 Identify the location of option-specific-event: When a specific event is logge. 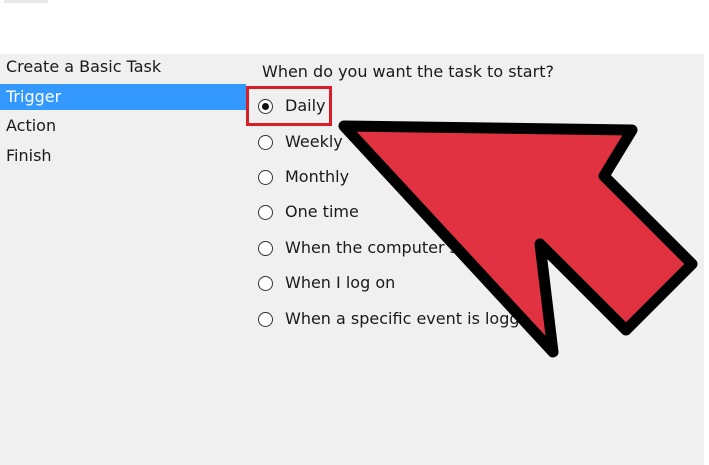
(393, 319).